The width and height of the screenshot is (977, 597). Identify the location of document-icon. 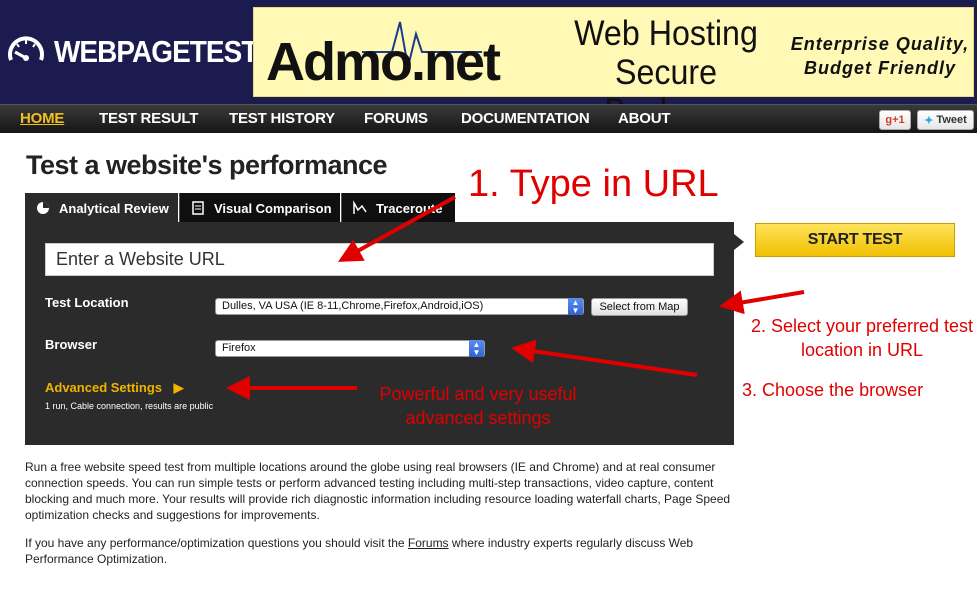
(198, 208).